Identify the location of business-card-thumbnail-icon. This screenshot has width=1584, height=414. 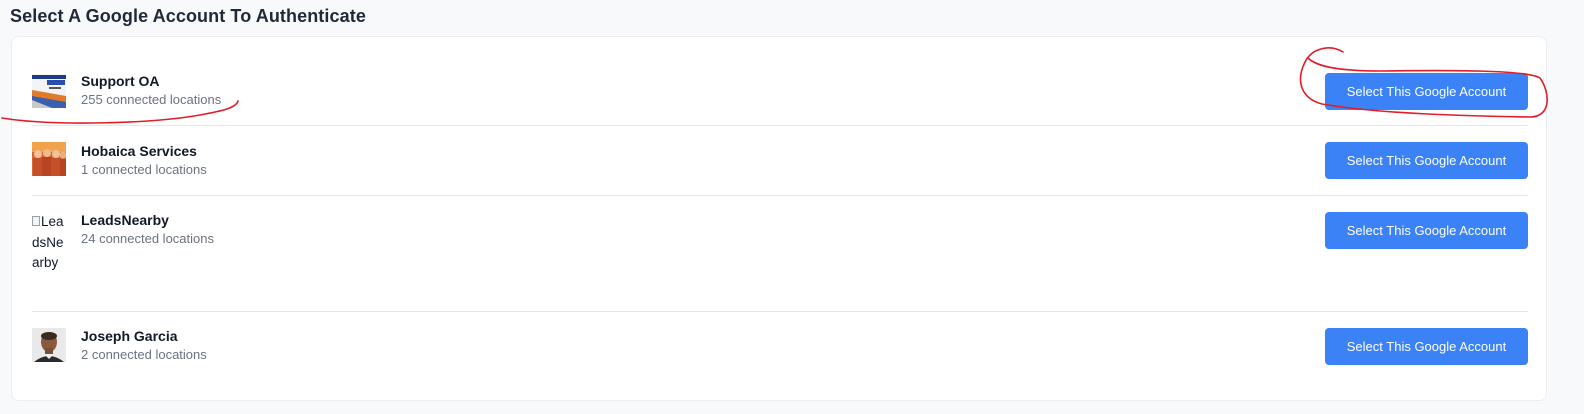
(49, 91).